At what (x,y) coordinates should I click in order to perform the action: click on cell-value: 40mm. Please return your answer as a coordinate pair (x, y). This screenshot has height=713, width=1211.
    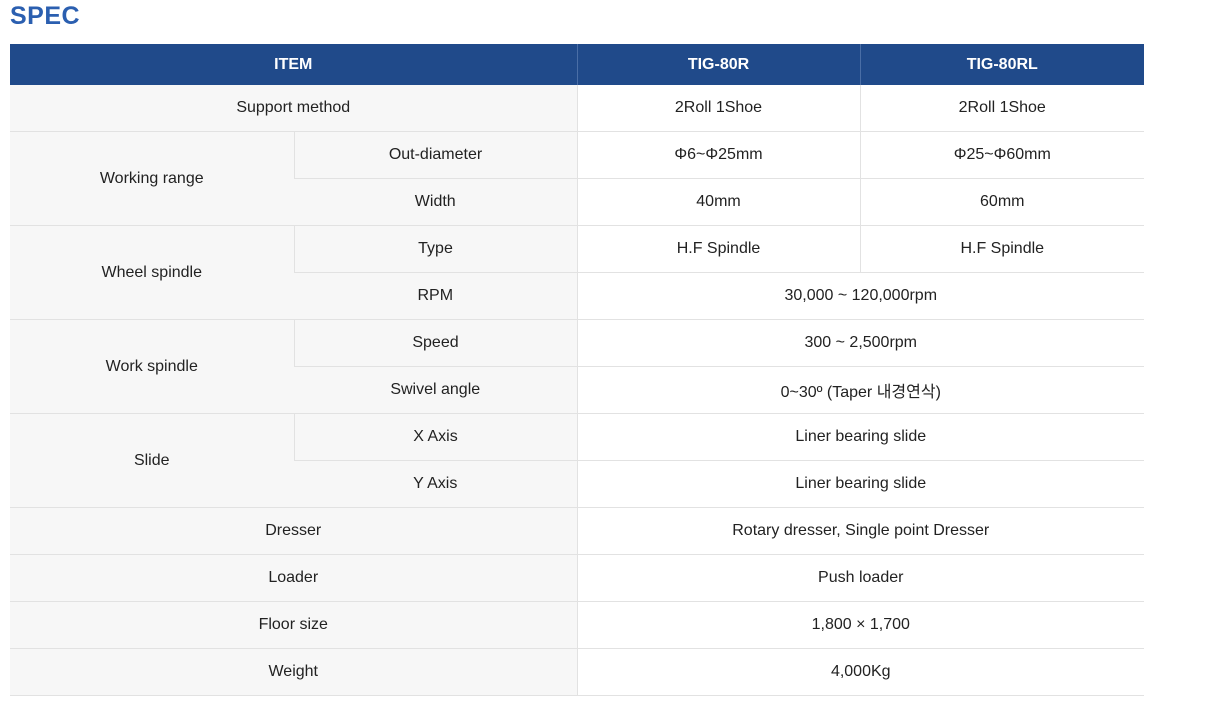
    Looking at the image, I should click on (718, 202).